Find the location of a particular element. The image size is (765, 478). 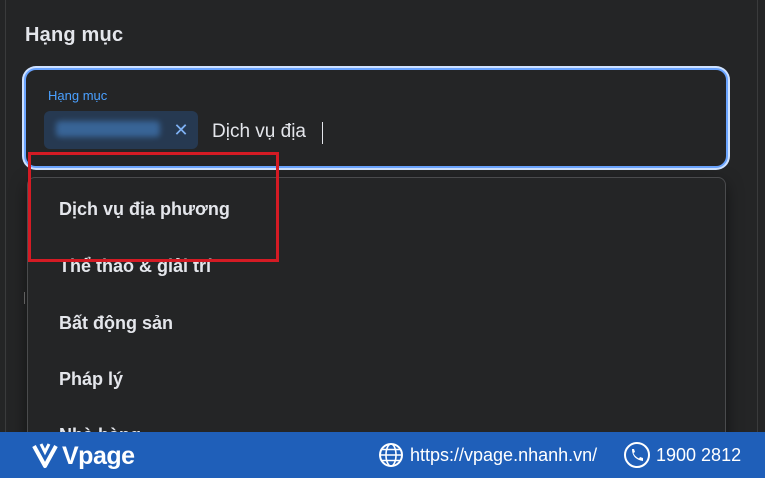

close-icon: ✕ is located at coordinates (181, 130).